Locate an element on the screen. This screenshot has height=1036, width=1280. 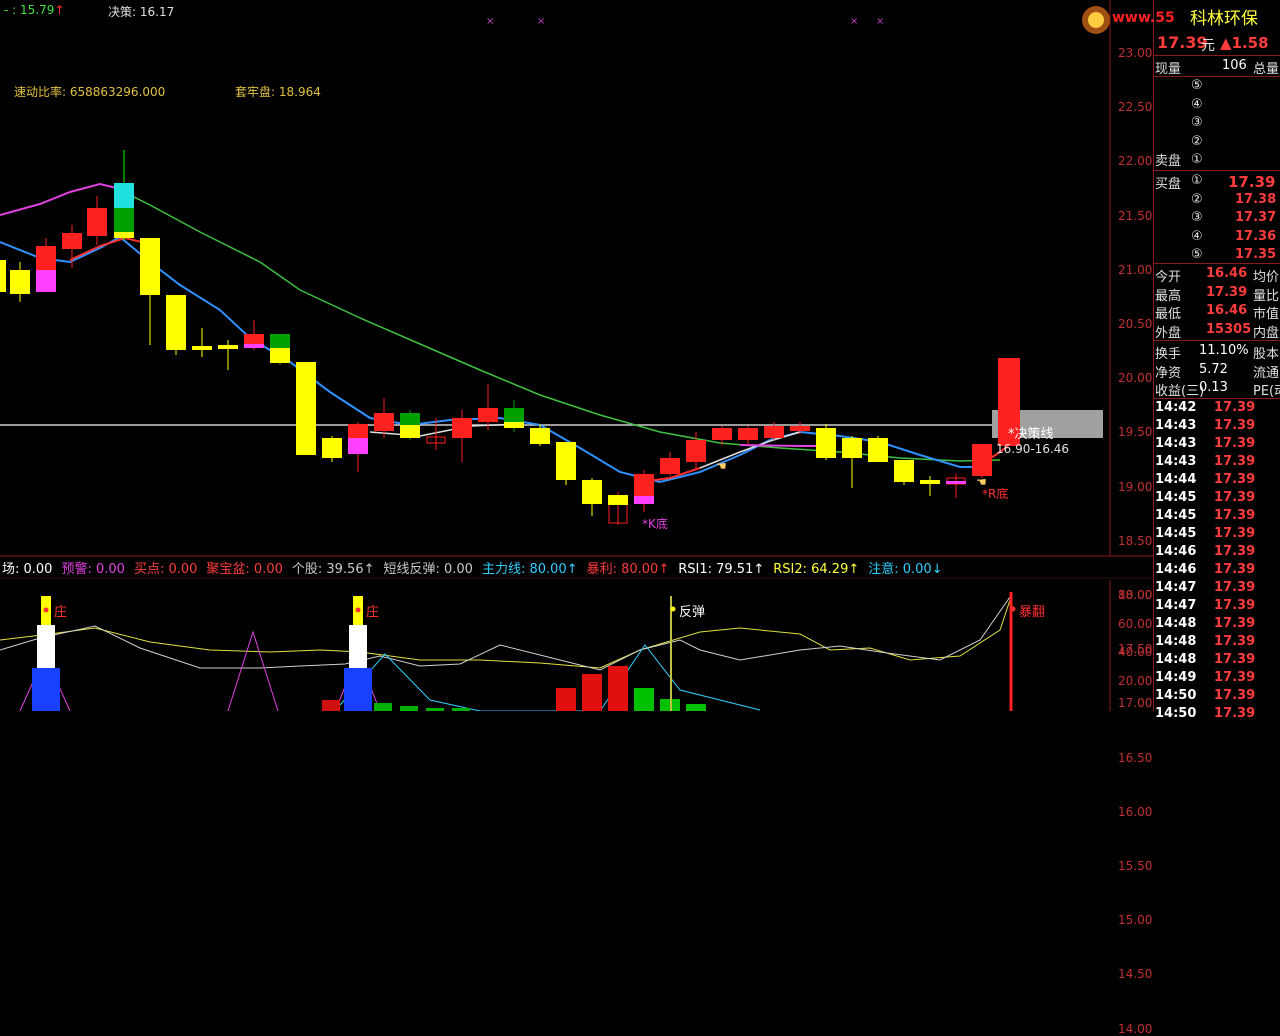
sub-axis-tick: 20.00 is located at coordinates (1135, 680).